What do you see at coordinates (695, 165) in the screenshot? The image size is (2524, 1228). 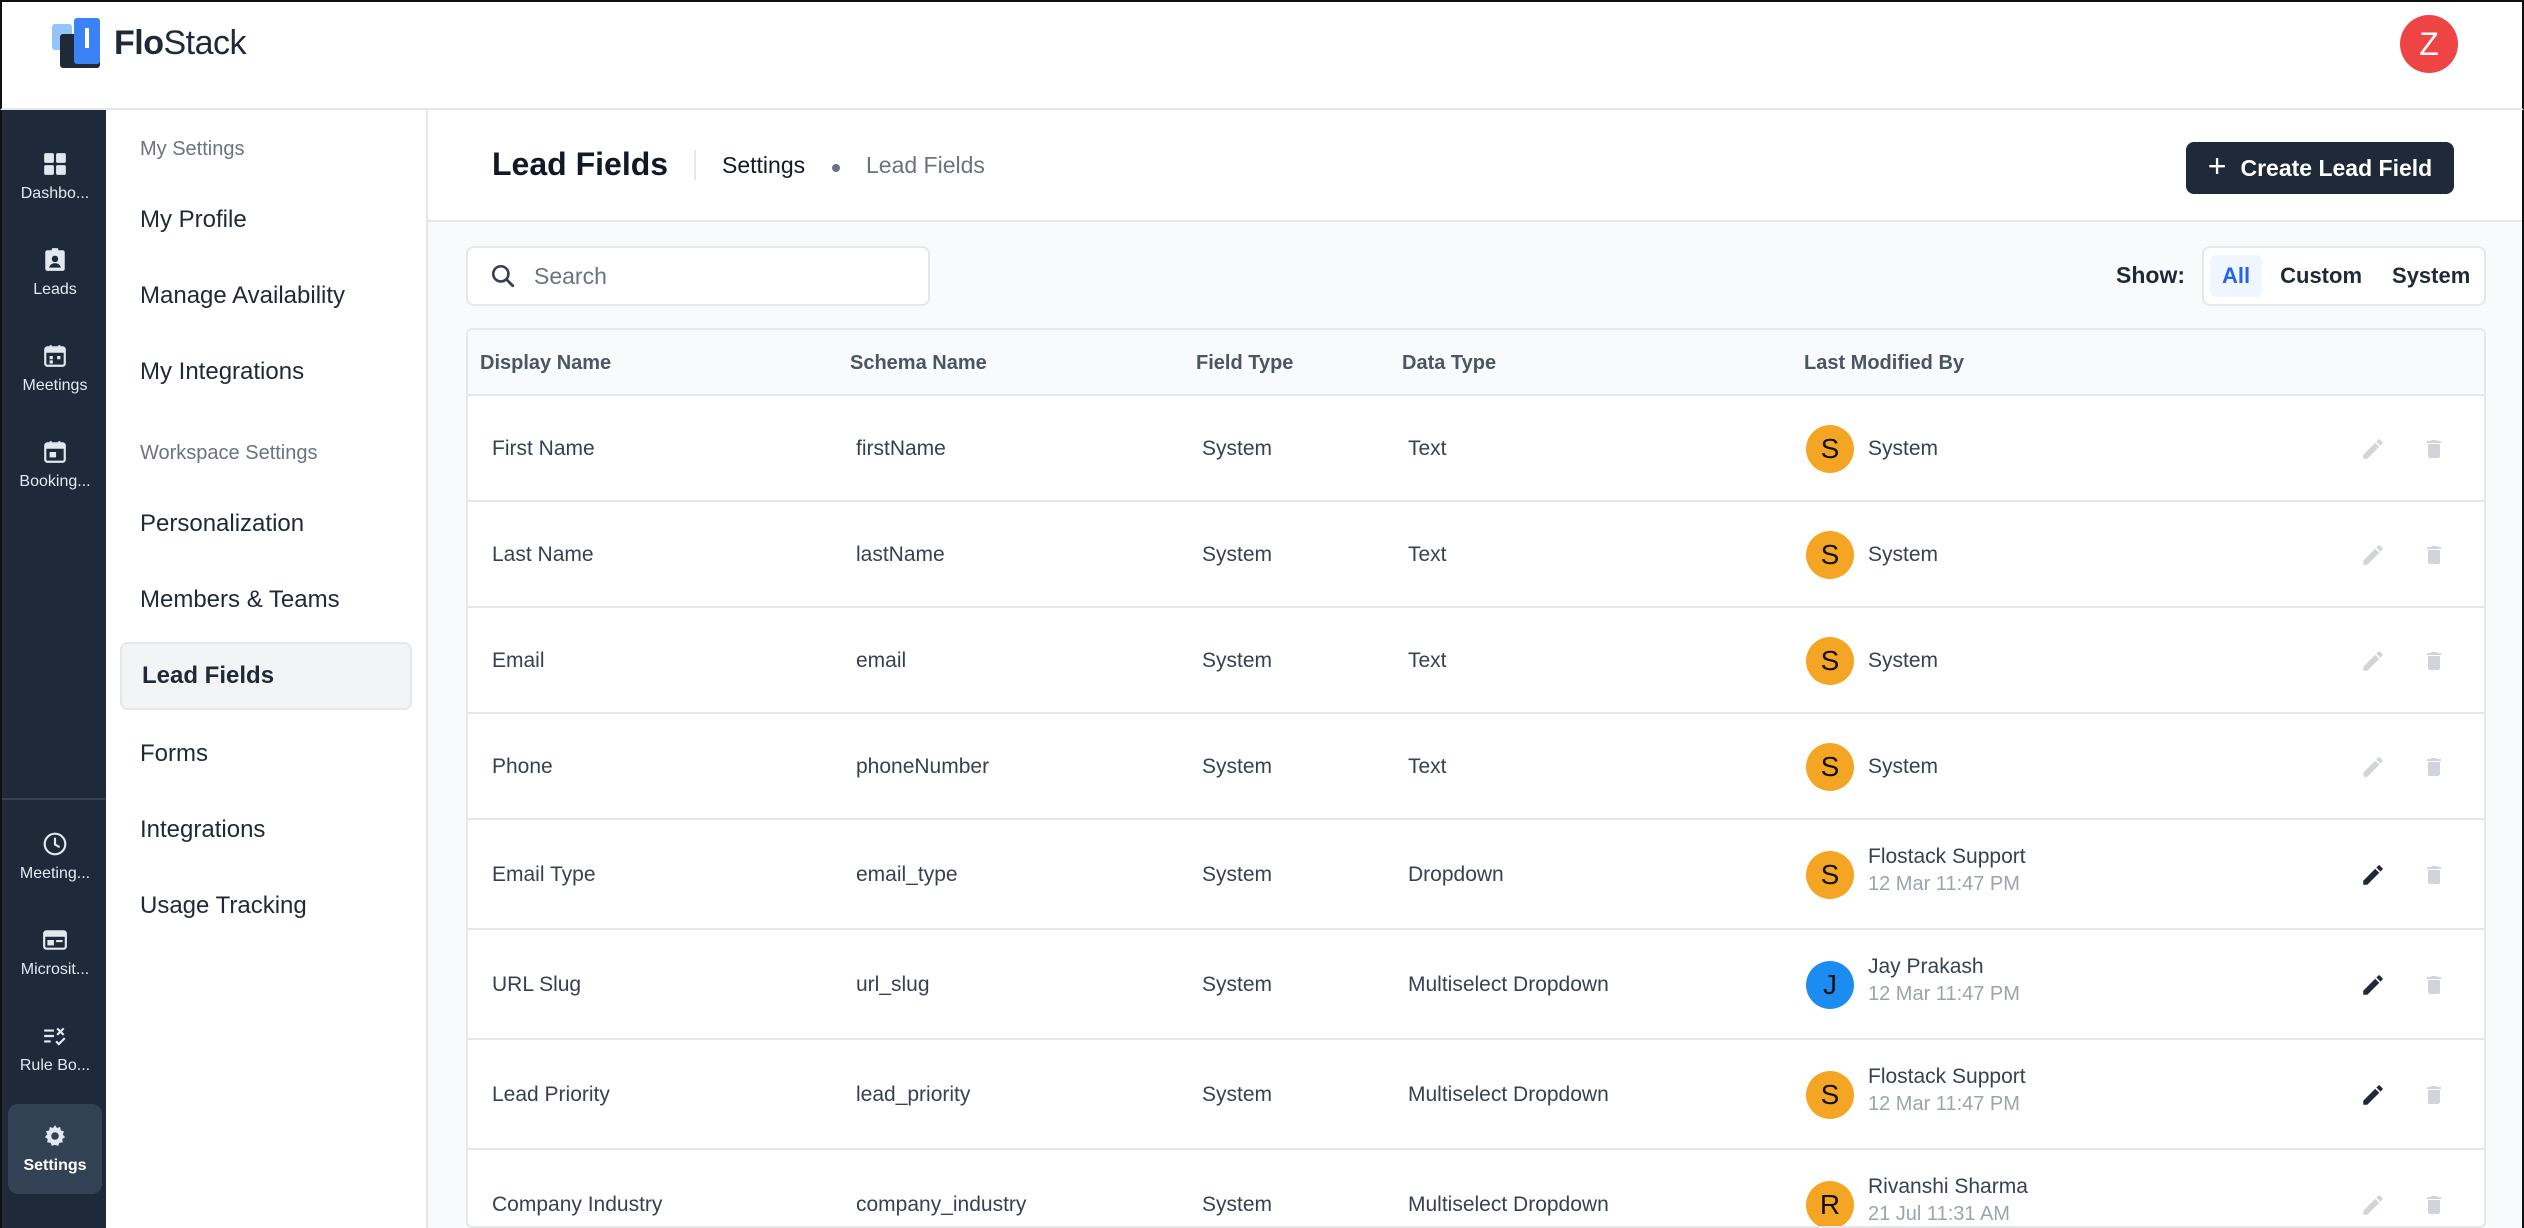 I see `title-divider` at bounding box center [695, 165].